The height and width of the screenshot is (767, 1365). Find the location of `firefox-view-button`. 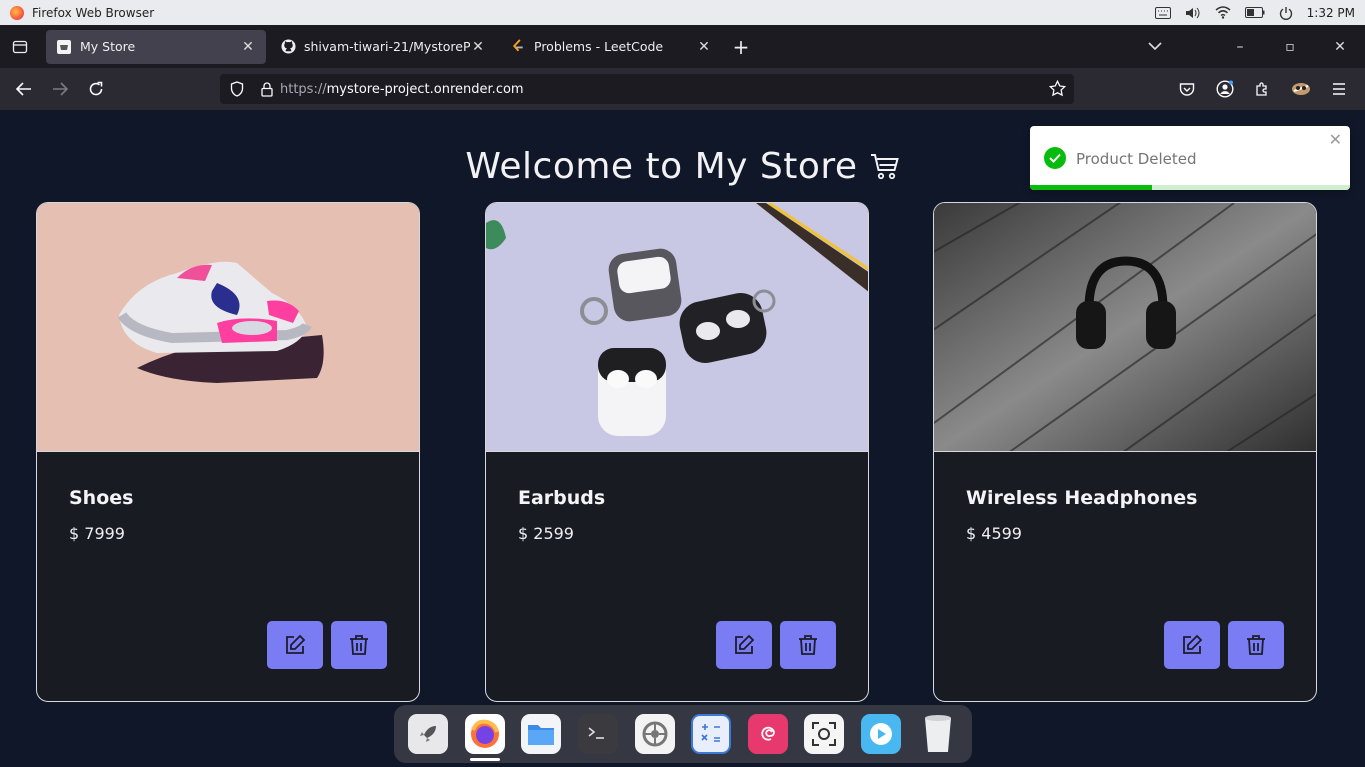

firefox-view-button is located at coordinates (20, 46).